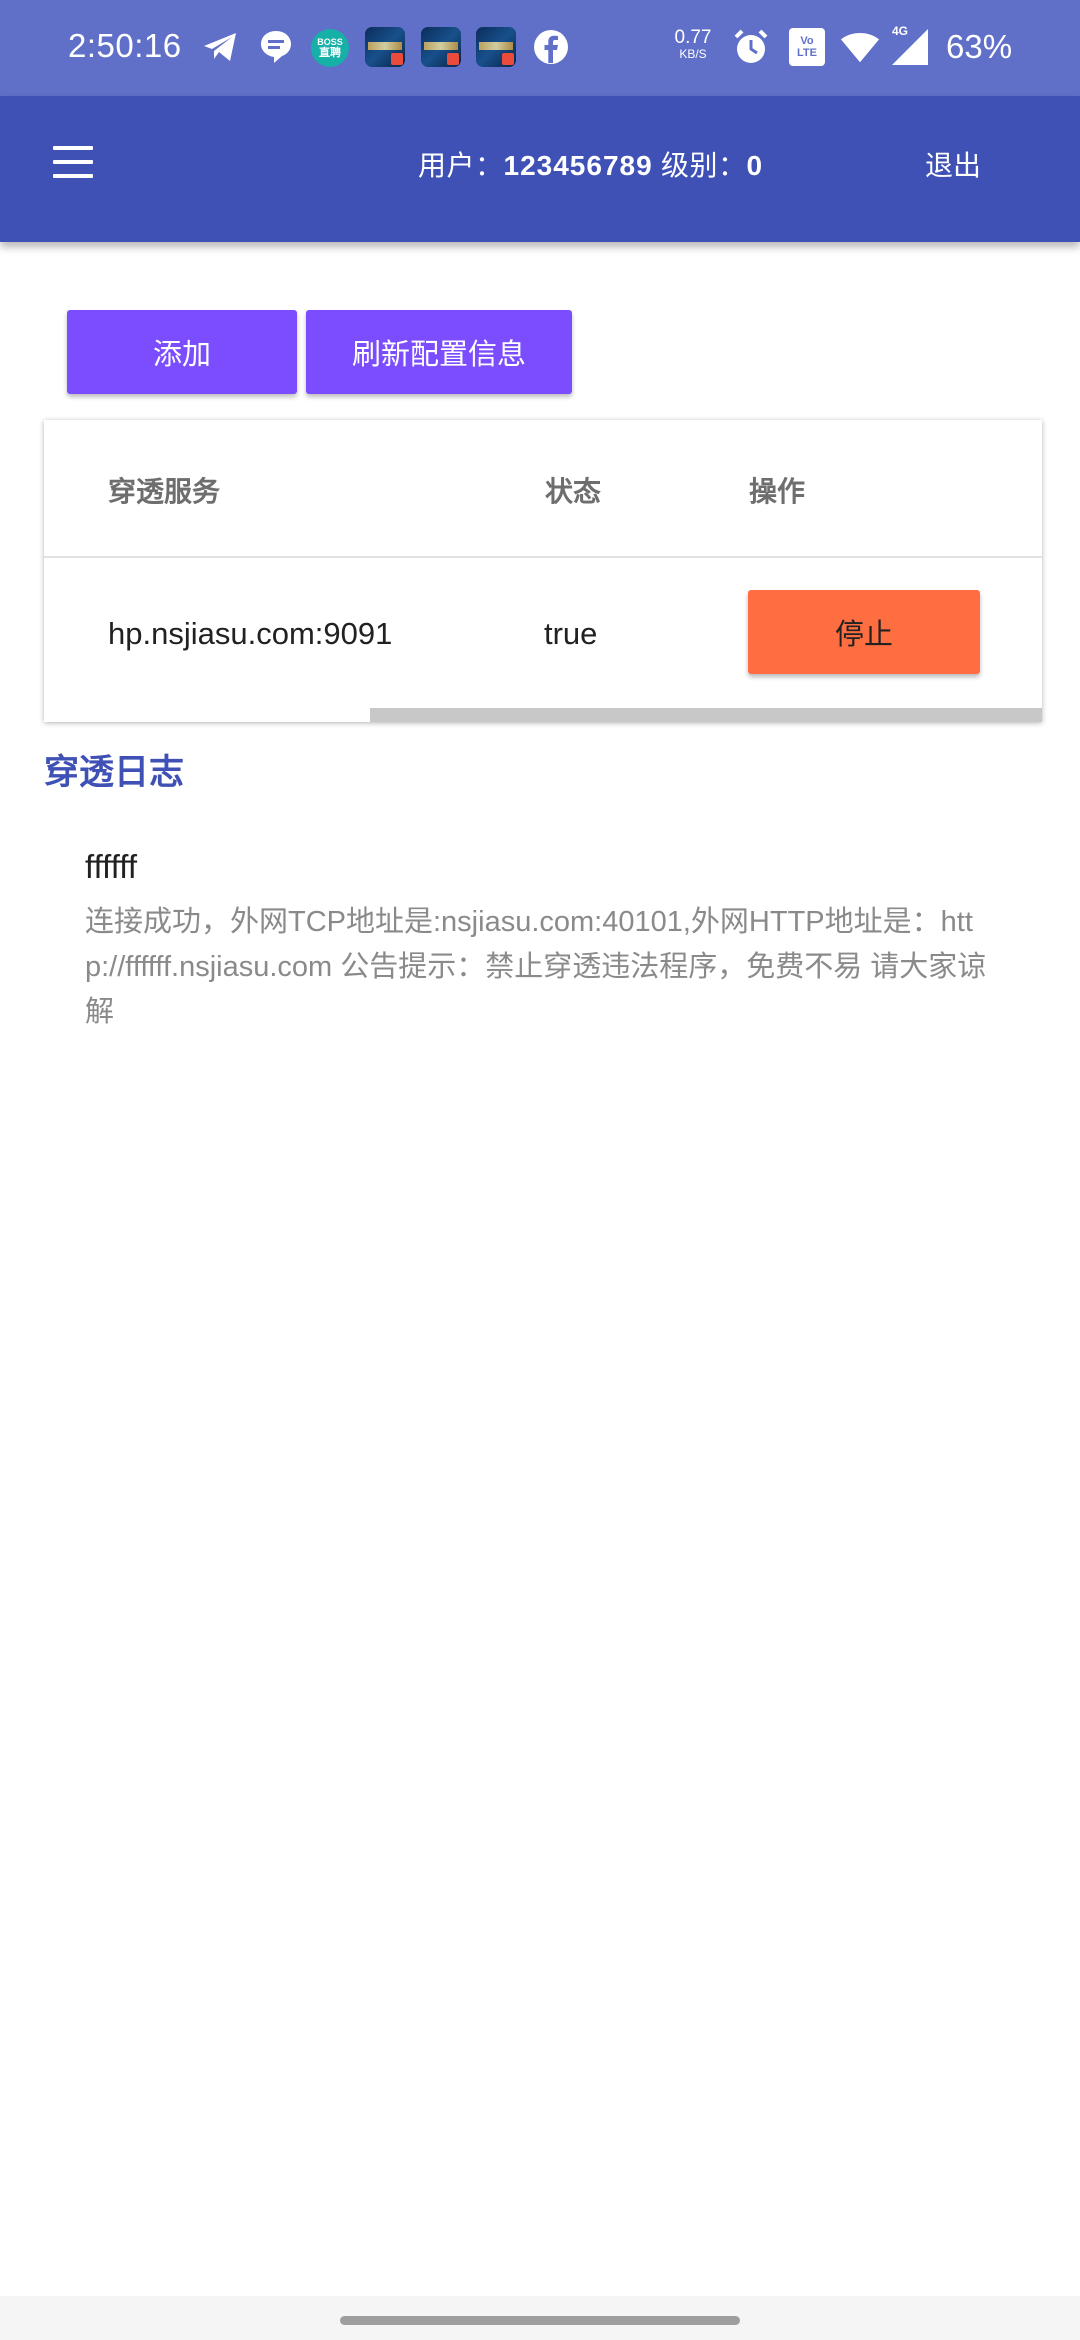  What do you see at coordinates (807, 47) in the screenshot?
I see `volte-icon: Vo LTE` at bounding box center [807, 47].